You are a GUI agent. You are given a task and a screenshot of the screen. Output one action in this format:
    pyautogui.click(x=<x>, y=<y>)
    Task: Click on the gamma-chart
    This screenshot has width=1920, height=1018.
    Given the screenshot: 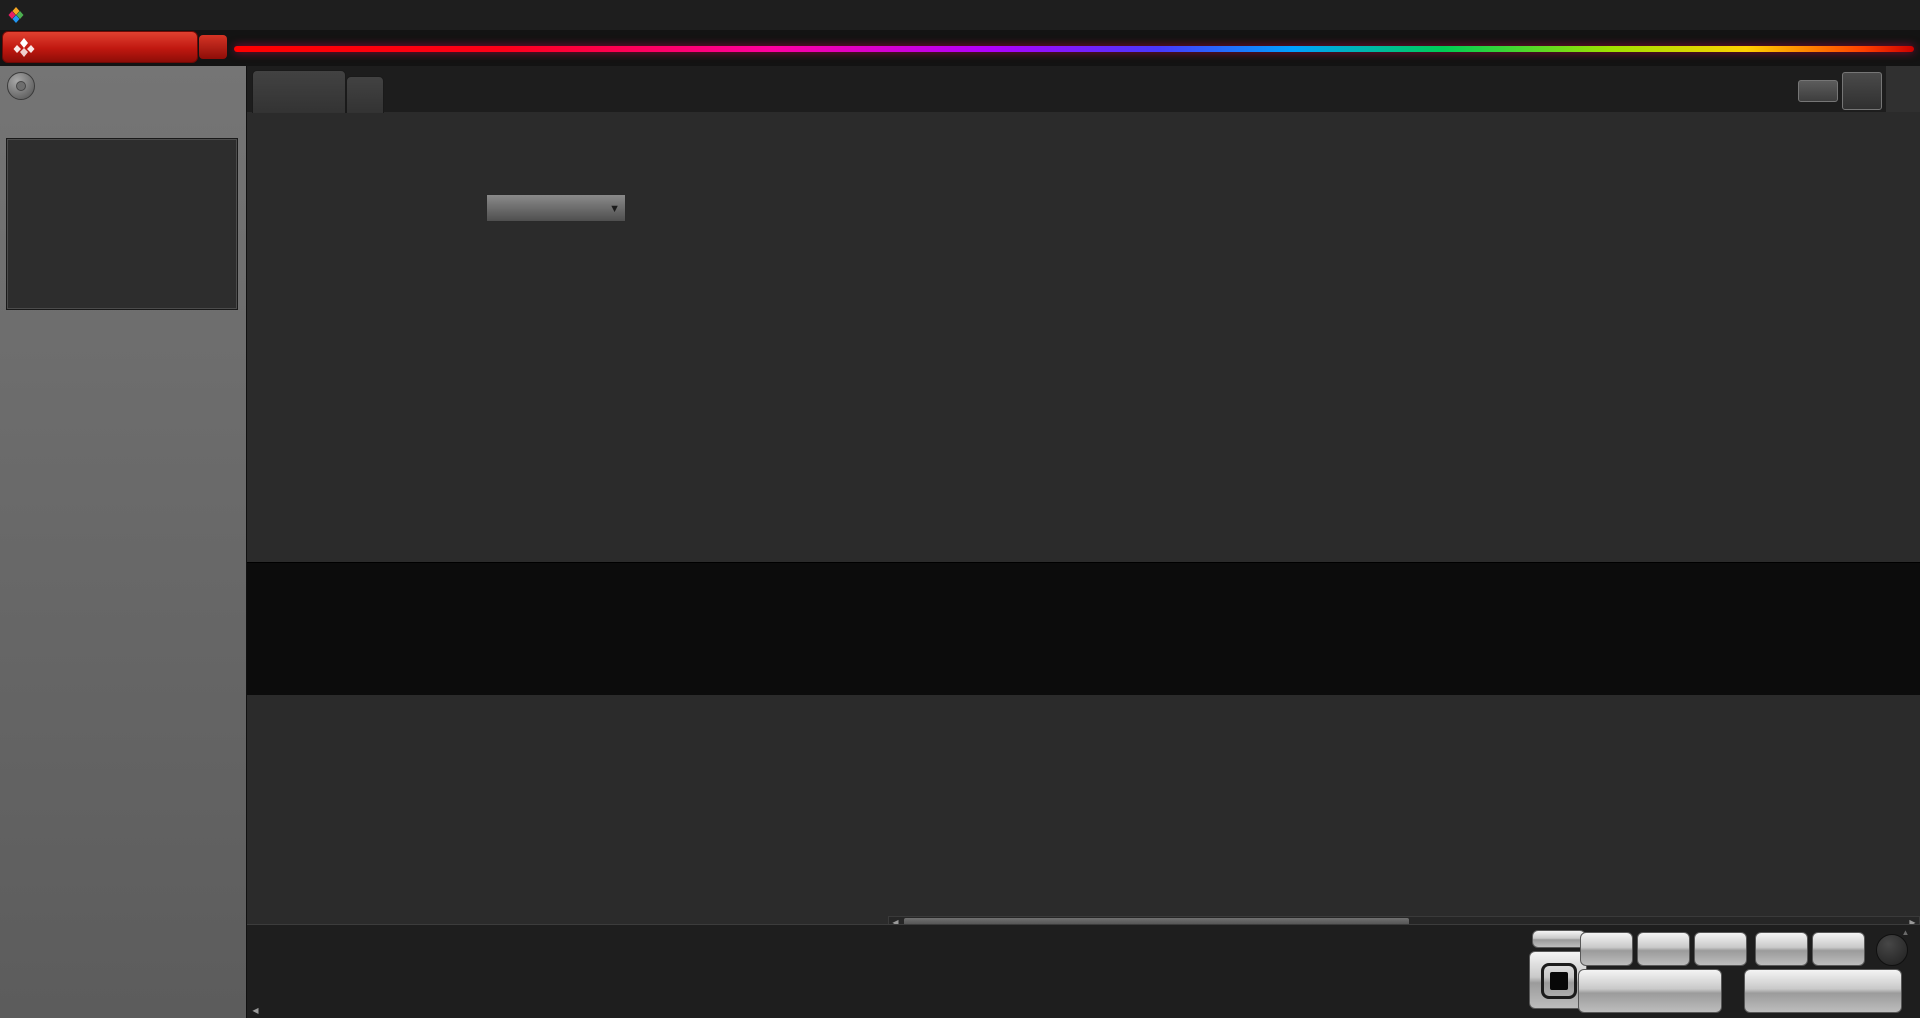 What is the action you would take?
    pyautogui.click(x=1682, y=332)
    